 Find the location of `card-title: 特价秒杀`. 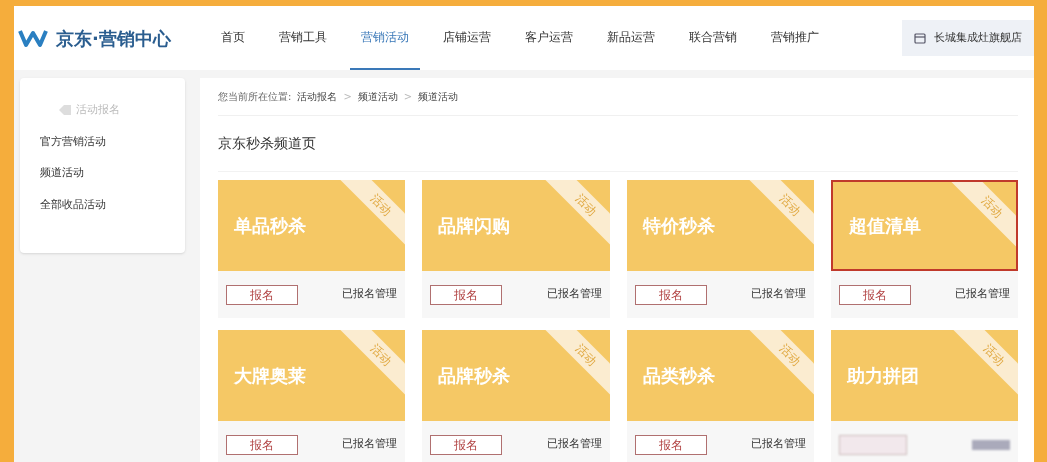

card-title: 特价秒杀 is located at coordinates (678, 226).